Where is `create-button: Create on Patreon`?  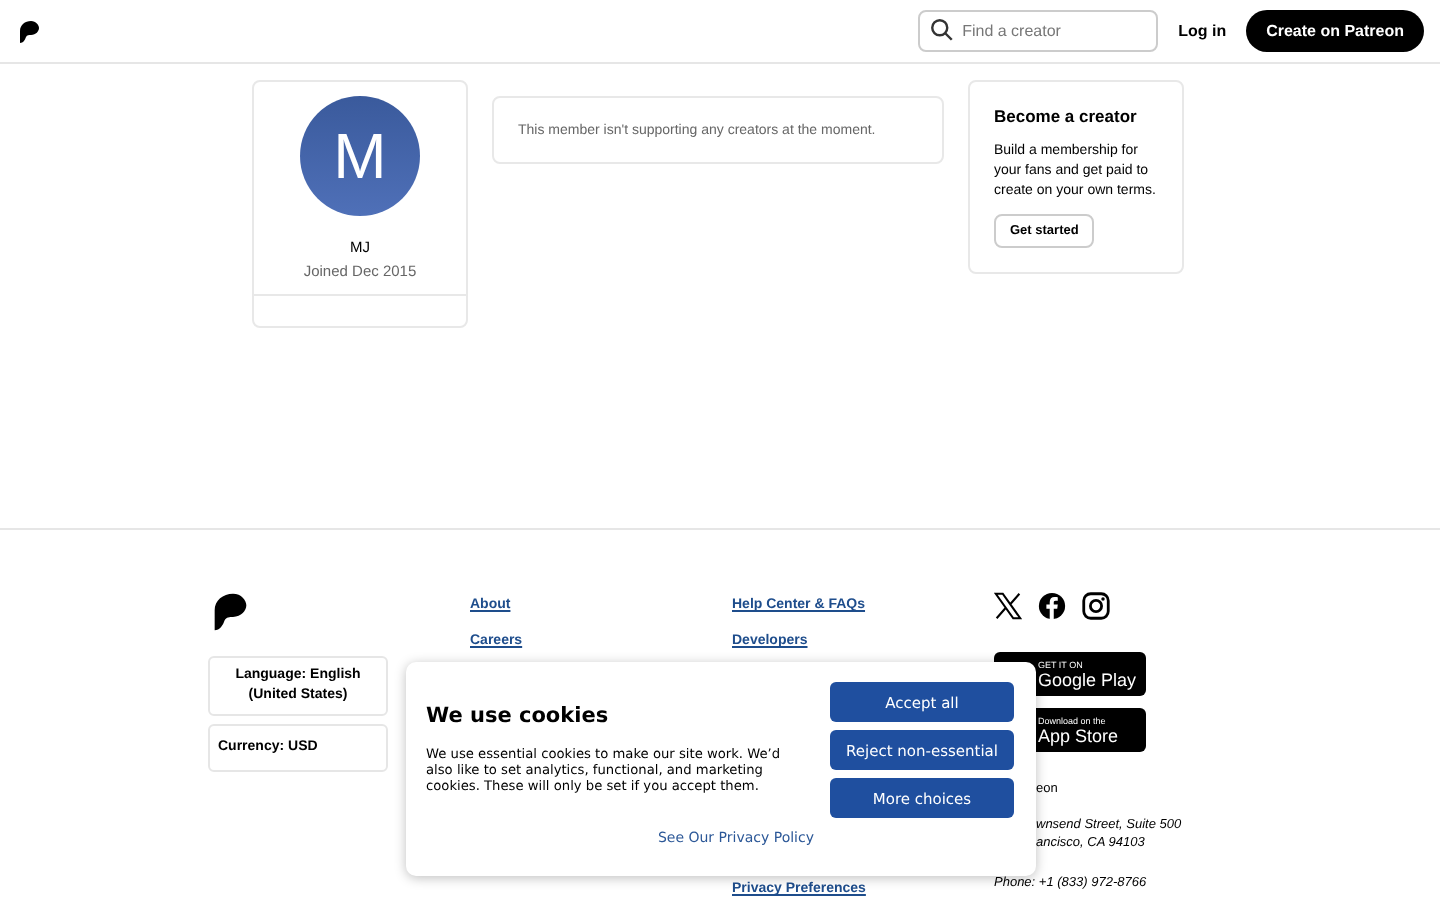 create-button: Create on Patreon is located at coordinates (1335, 31).